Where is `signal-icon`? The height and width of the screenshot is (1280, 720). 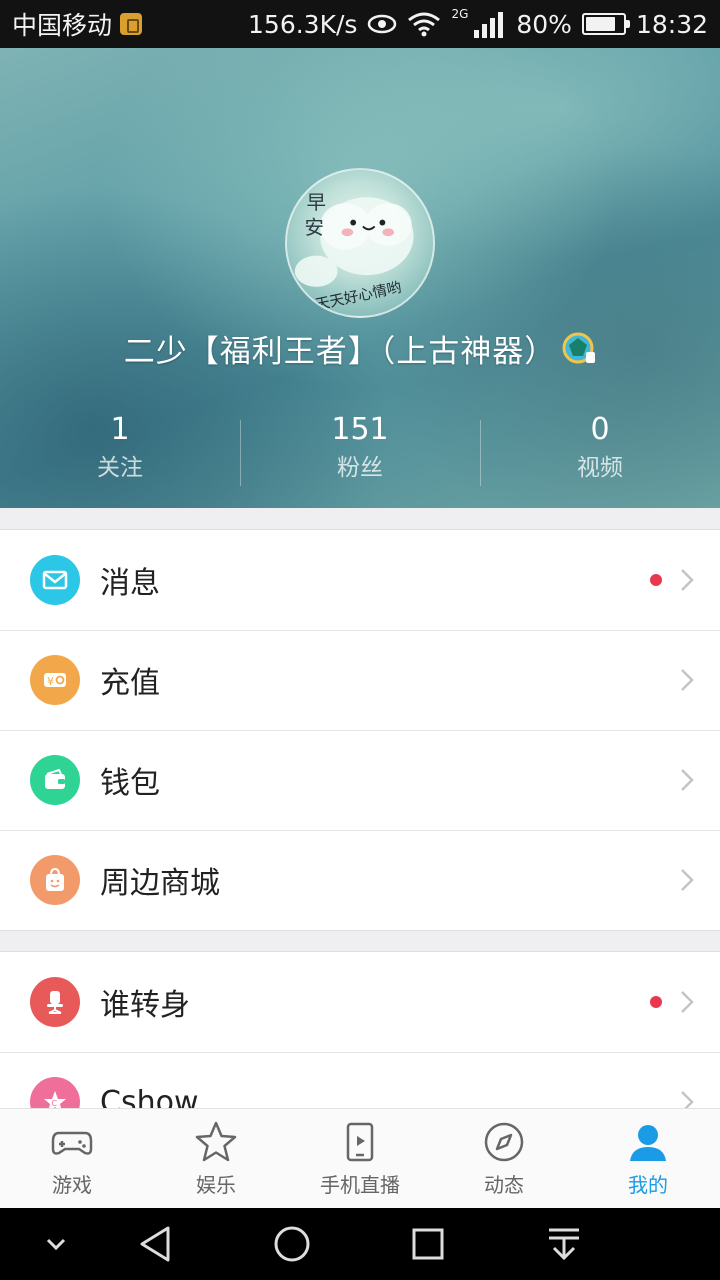
signal-icon is located at coordinates (489, 25).